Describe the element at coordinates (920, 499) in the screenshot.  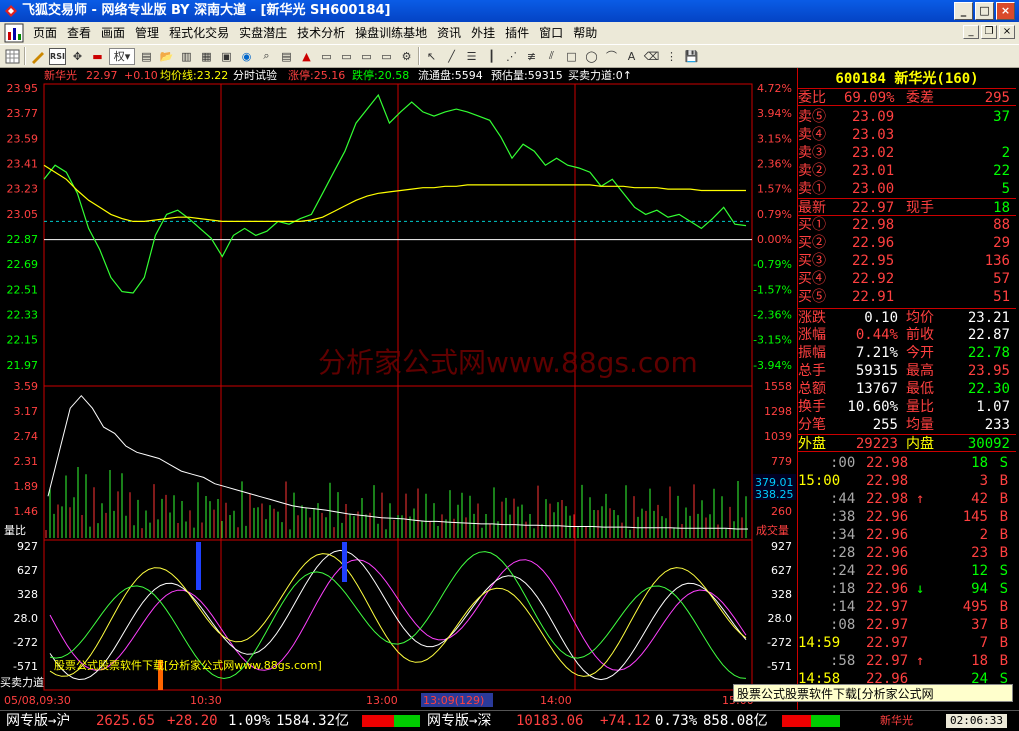
I see `tick-arrow: ↑` at that location.